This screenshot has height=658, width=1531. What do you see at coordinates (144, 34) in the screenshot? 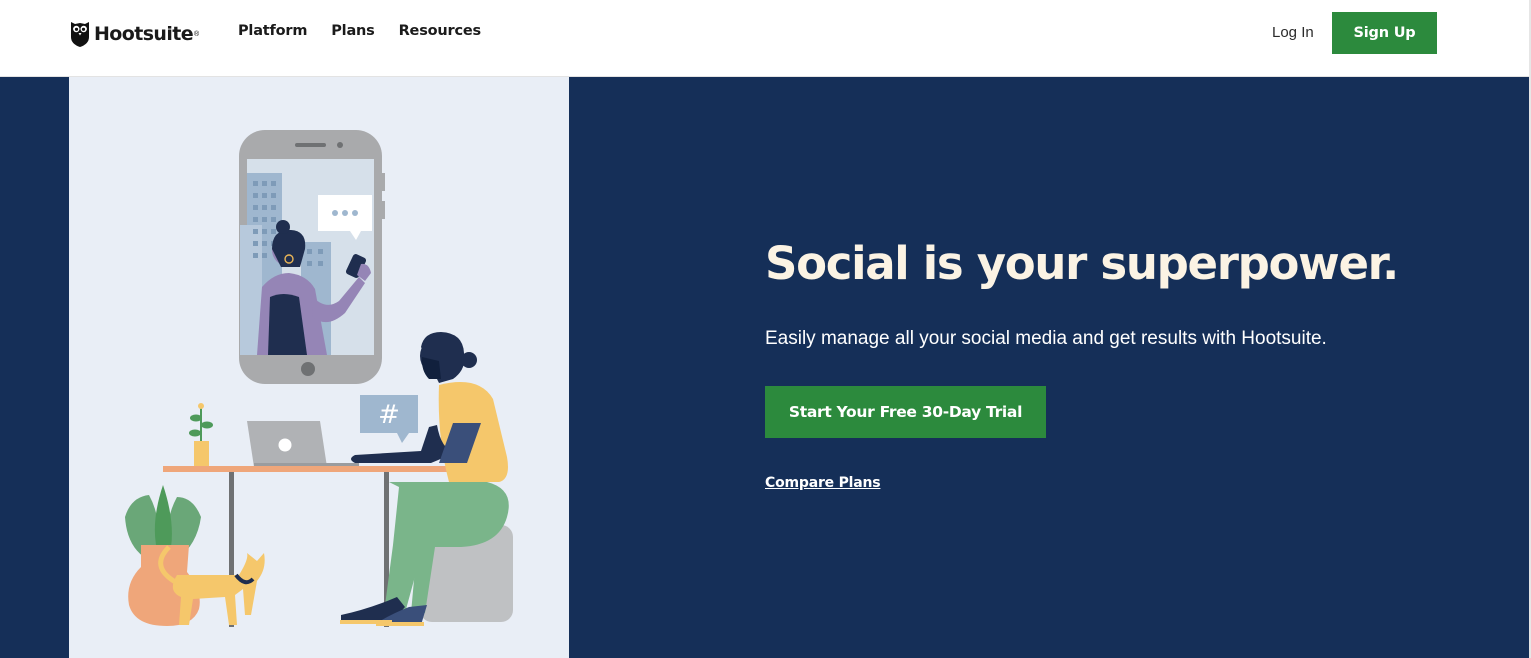
I see `brand-name: Hootsuite` at bounding box center [144, 34].